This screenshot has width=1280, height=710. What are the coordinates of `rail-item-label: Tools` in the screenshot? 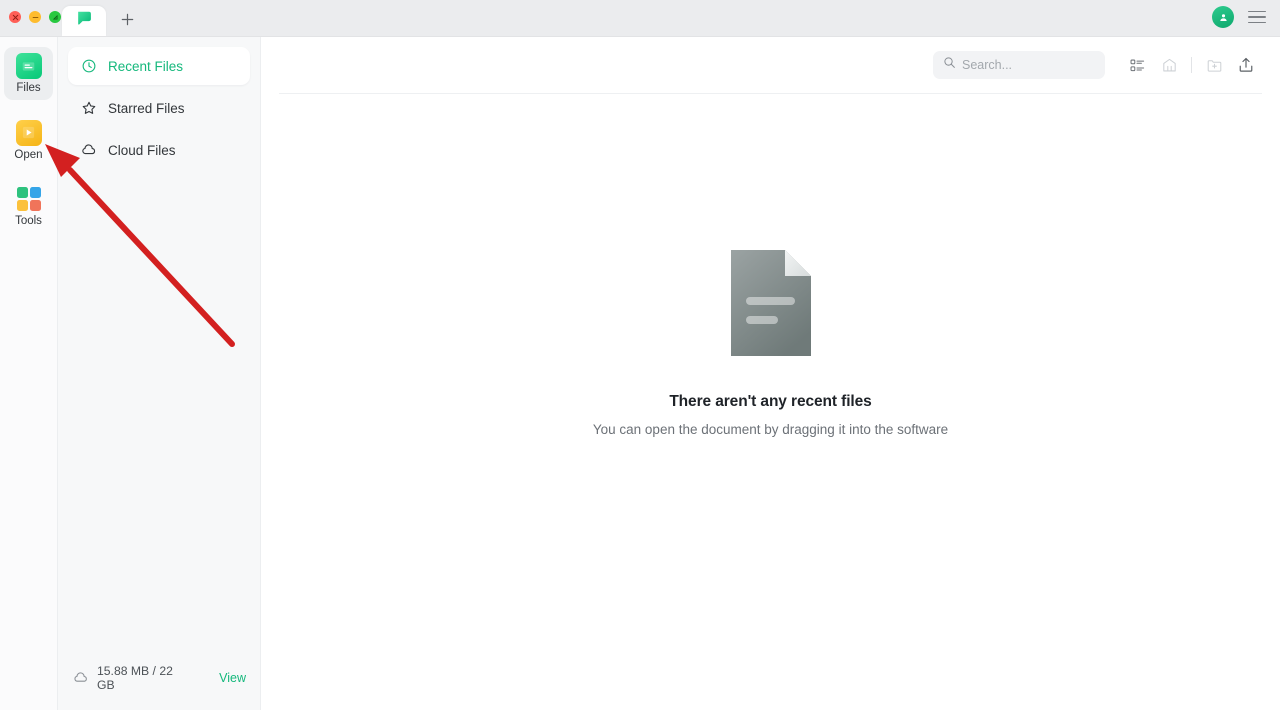 It's located at (28, 221).